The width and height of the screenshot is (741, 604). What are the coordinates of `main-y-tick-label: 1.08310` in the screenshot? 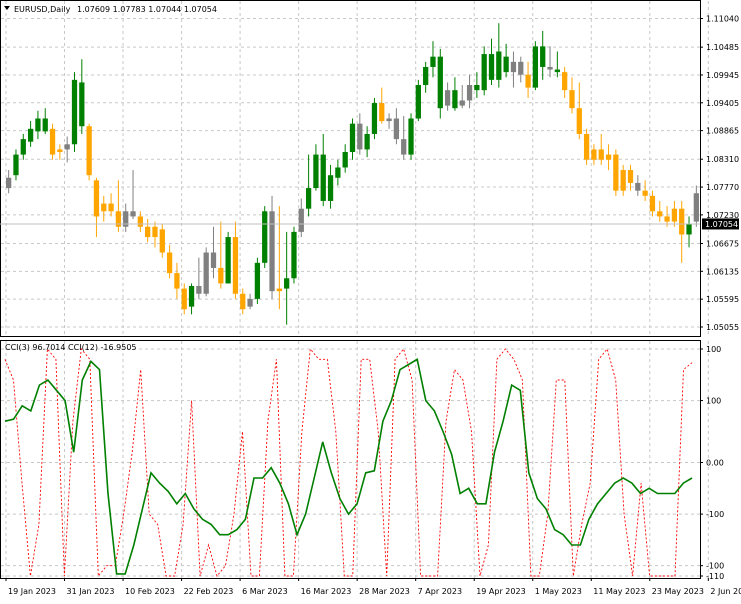 It's located at (722, 159).